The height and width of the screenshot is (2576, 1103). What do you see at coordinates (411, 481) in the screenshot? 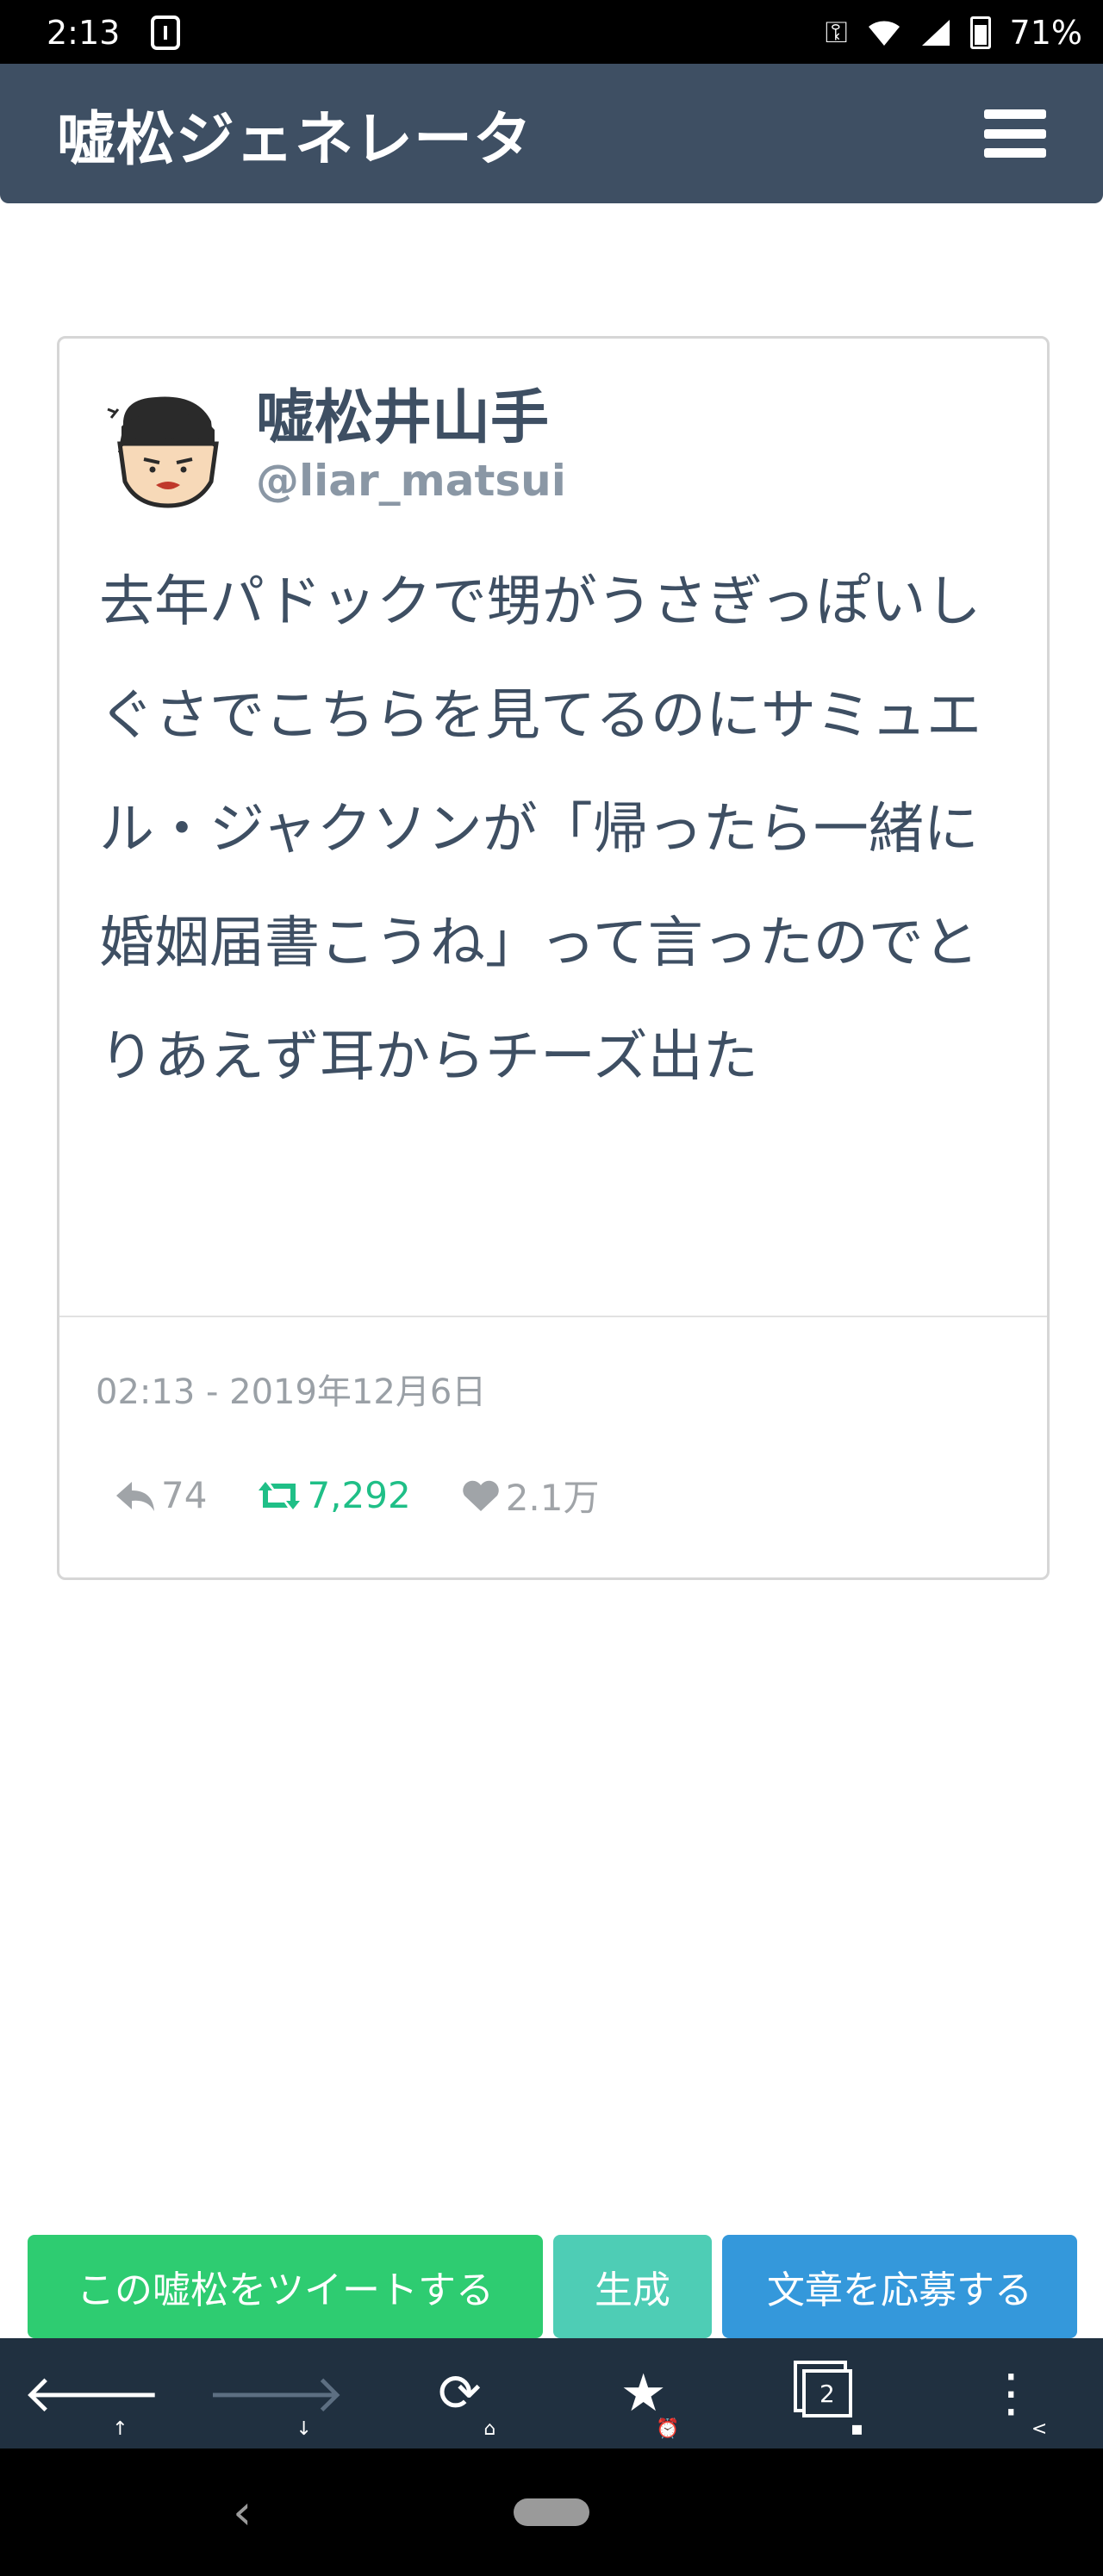
I see `user-handle: @liar_matsui` at bounding box center [411, 481].